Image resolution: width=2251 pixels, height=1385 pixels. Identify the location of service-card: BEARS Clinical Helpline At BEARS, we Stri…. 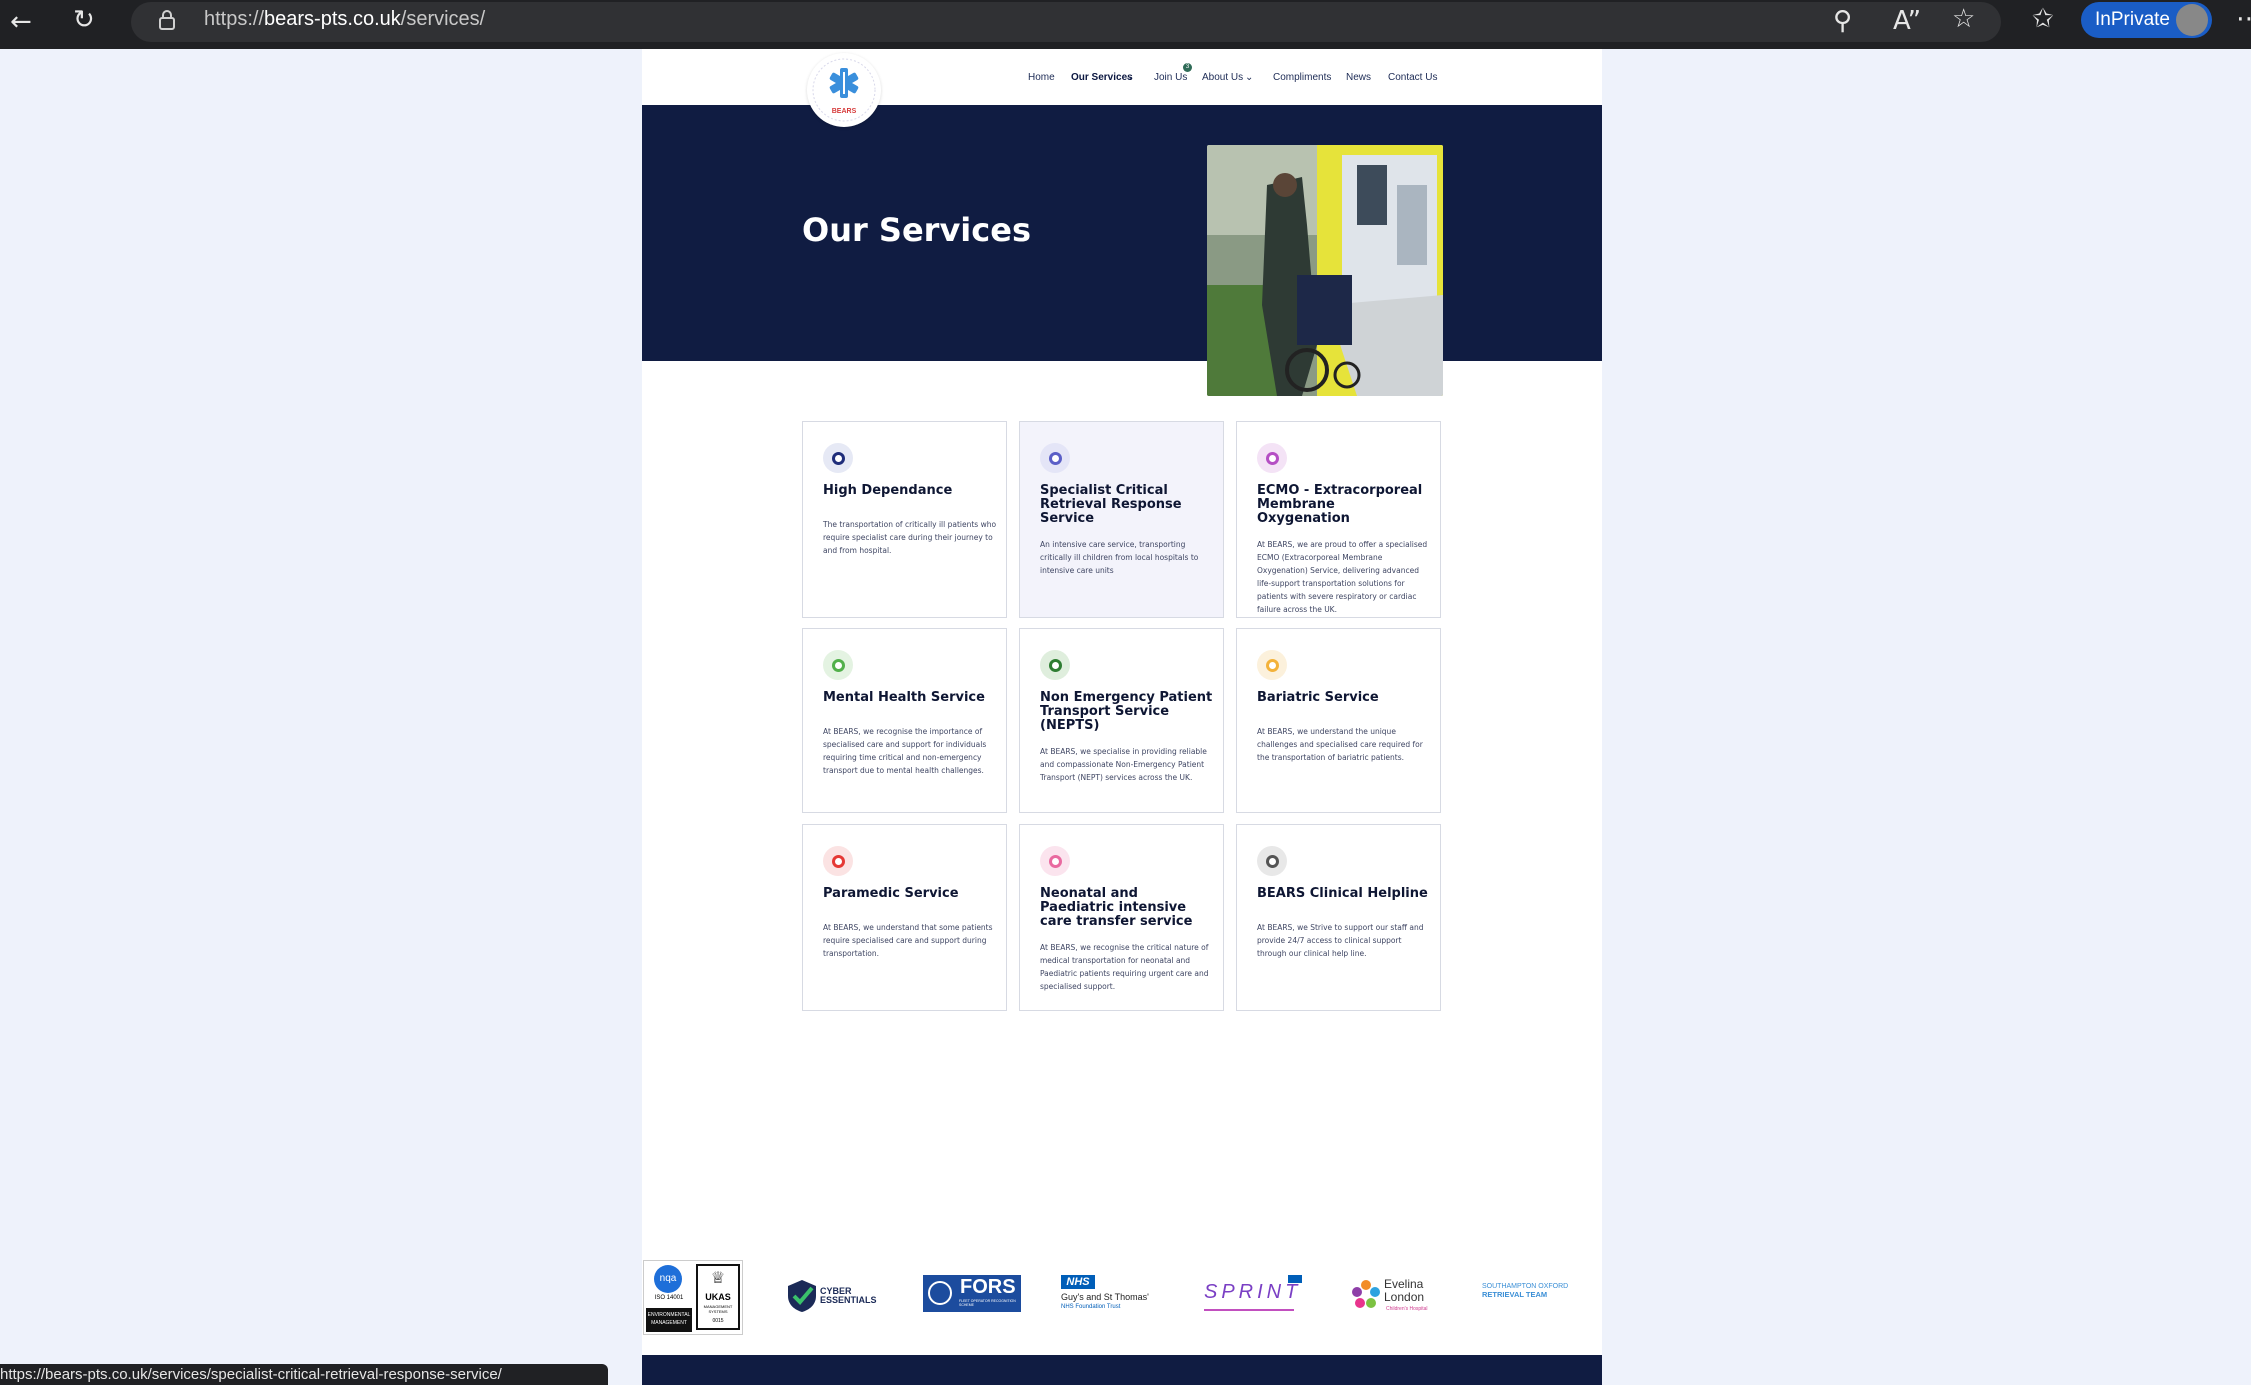
(1338, 917).